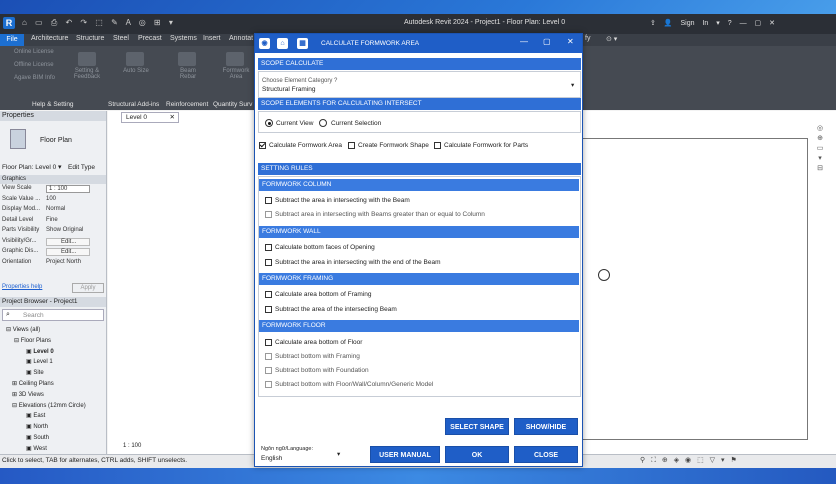 The width and height of the screenshot is (836, 484). Describe the element at coordinates (34, 78) in the screenshot. I see `agave-info-button: Agave BIM Info` at that location.